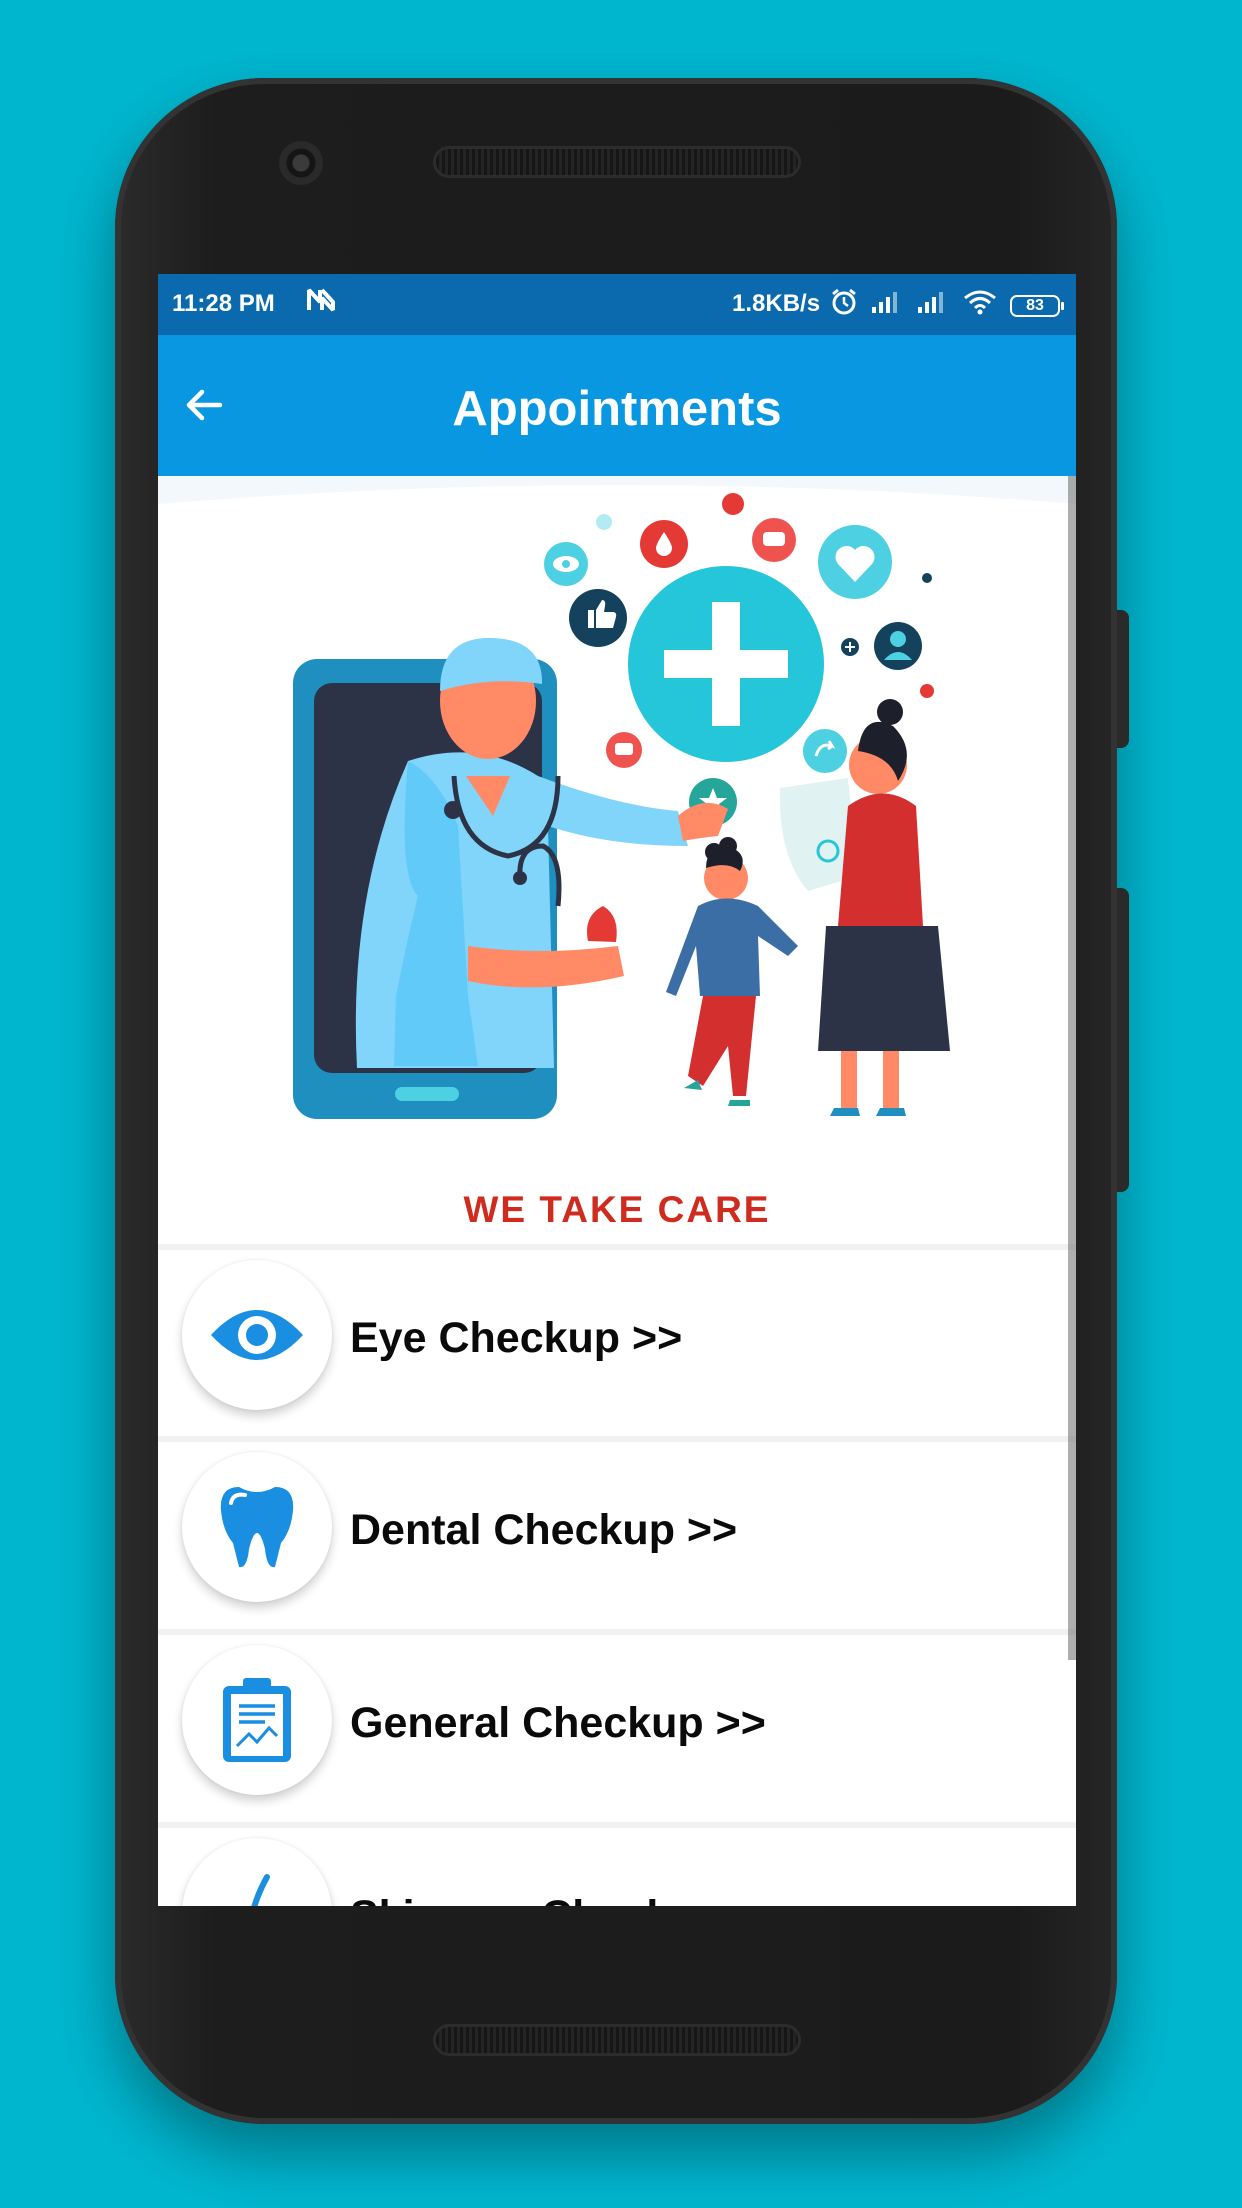 The width and height of the screenshot is (1242, 2208). What do you see at coordinates (617, 409) in the screenshot?
I see `page-title: Appointments` at bounding box center [617, 409].